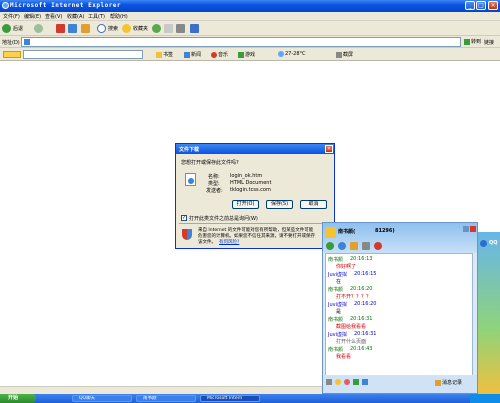 Image resolution: width=500 pixels, height=403 pixels. I want to click on address-label: 地址(D), so click(11, 43).